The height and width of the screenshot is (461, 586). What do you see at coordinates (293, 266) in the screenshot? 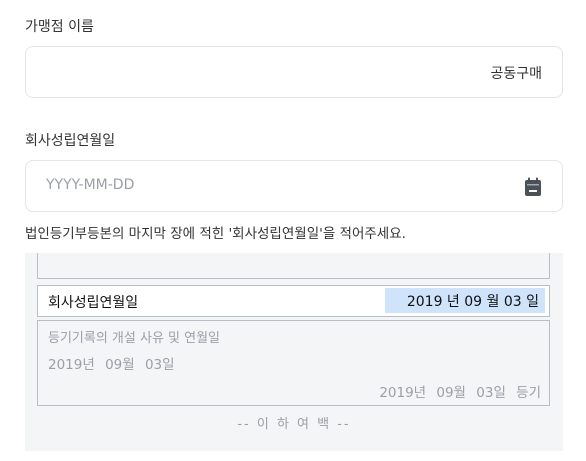
I see `document-top-box` at bounding box center [293, 266].